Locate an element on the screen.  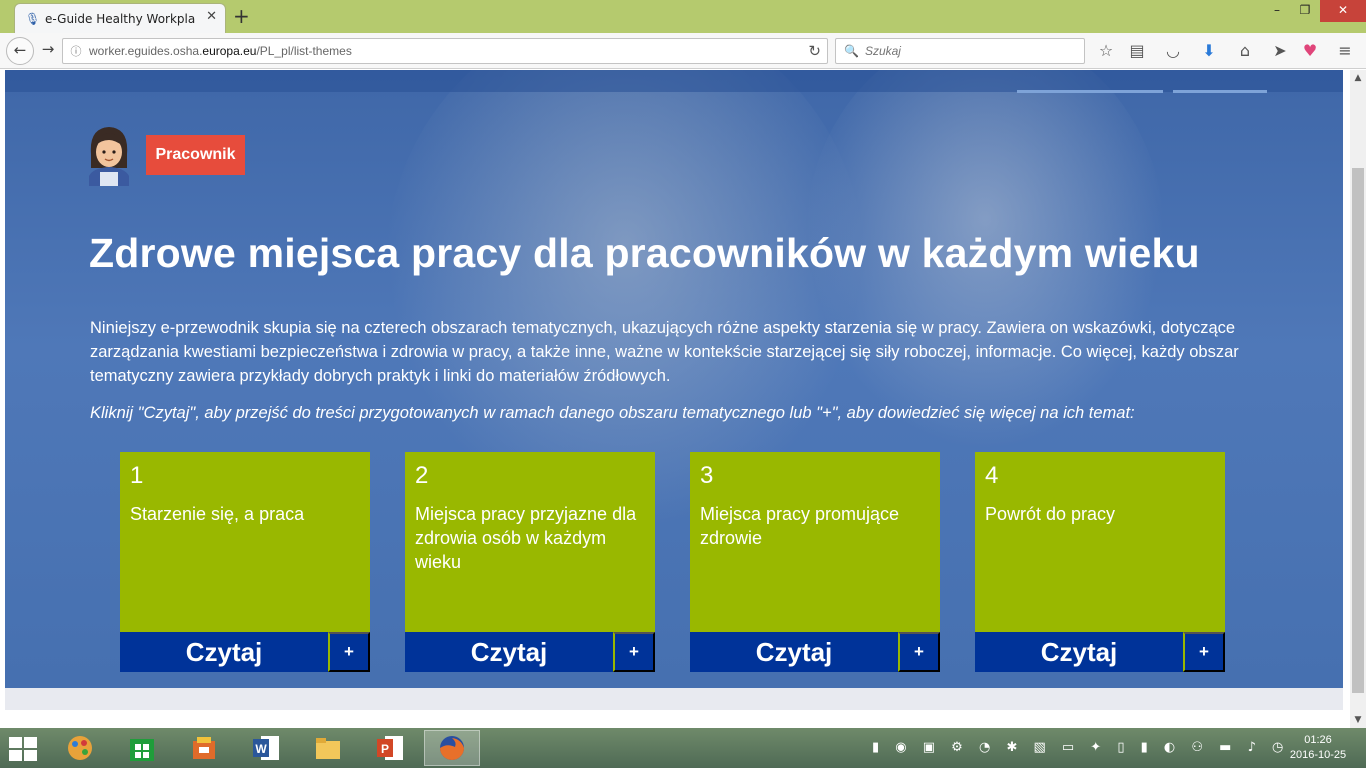
bookmark-star-icon: ☆ is located at coordinates (1106, 50).